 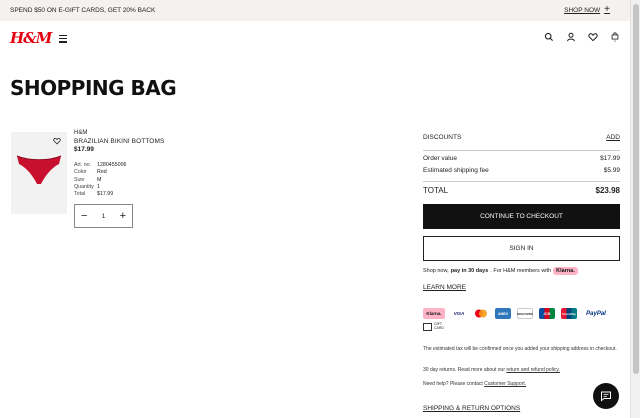 What do you see at coordinates (79, 179) in the screenshot?
I see `spec-label: Size` at bounding box center [79, 179].